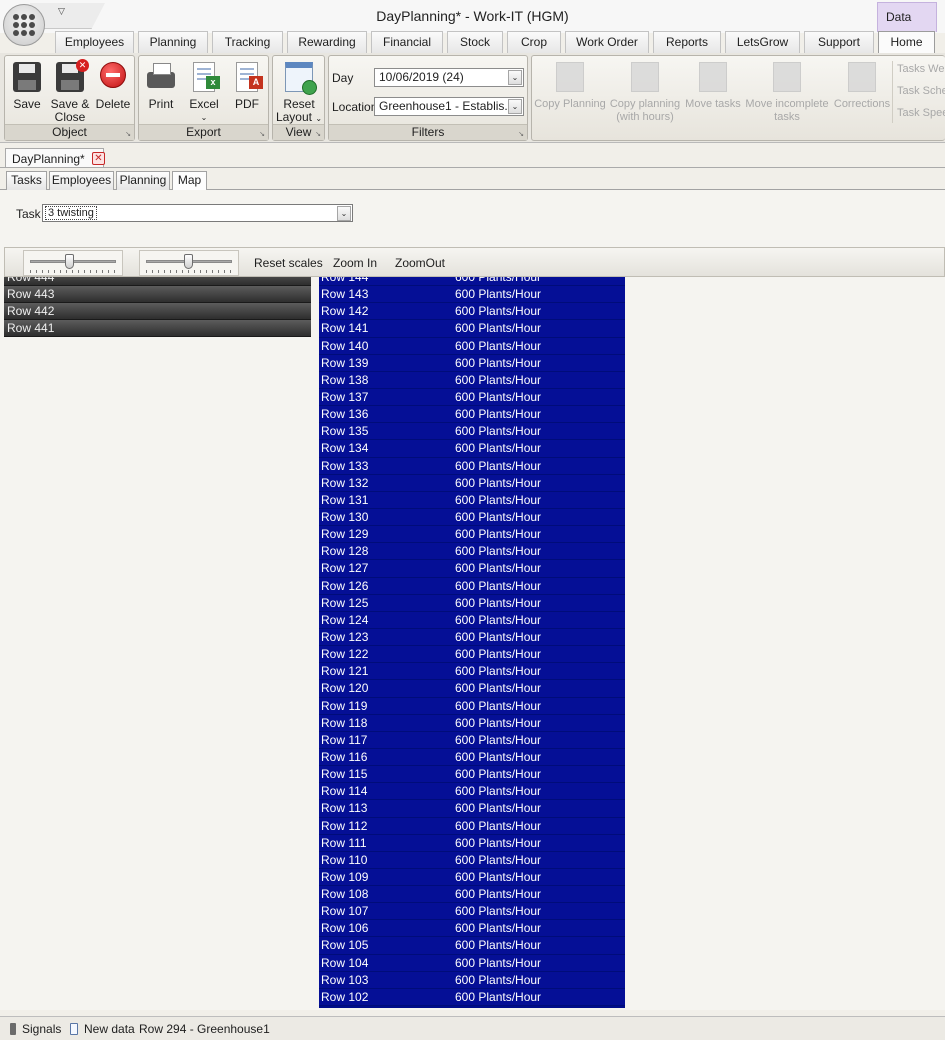 This screenshot has height=1040, width=945. Describe the element at coordinates (472, 483) in the screenshot. I see `map-row: Row 132 600 Plants/Hour` at that location.